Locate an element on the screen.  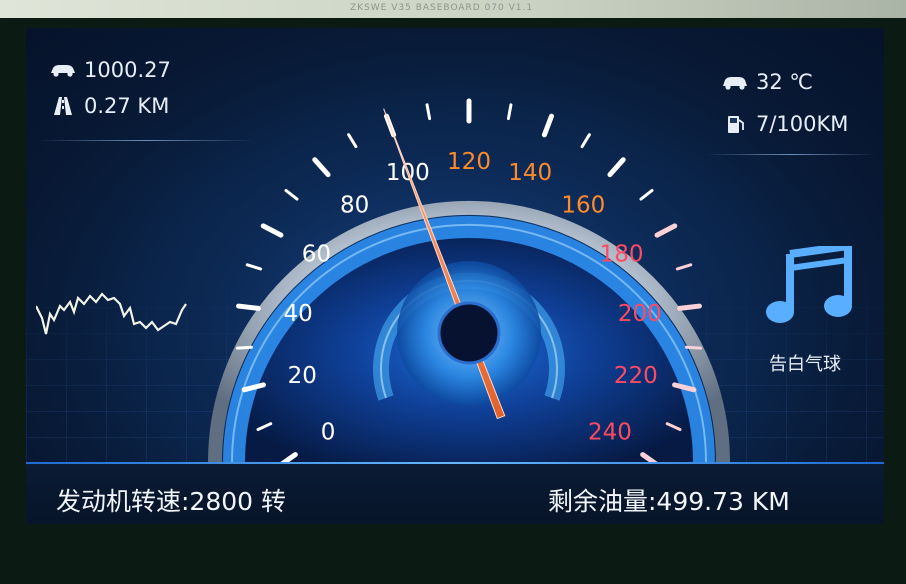
gauge-label-60: 60 is located at coordinates (316, 255).